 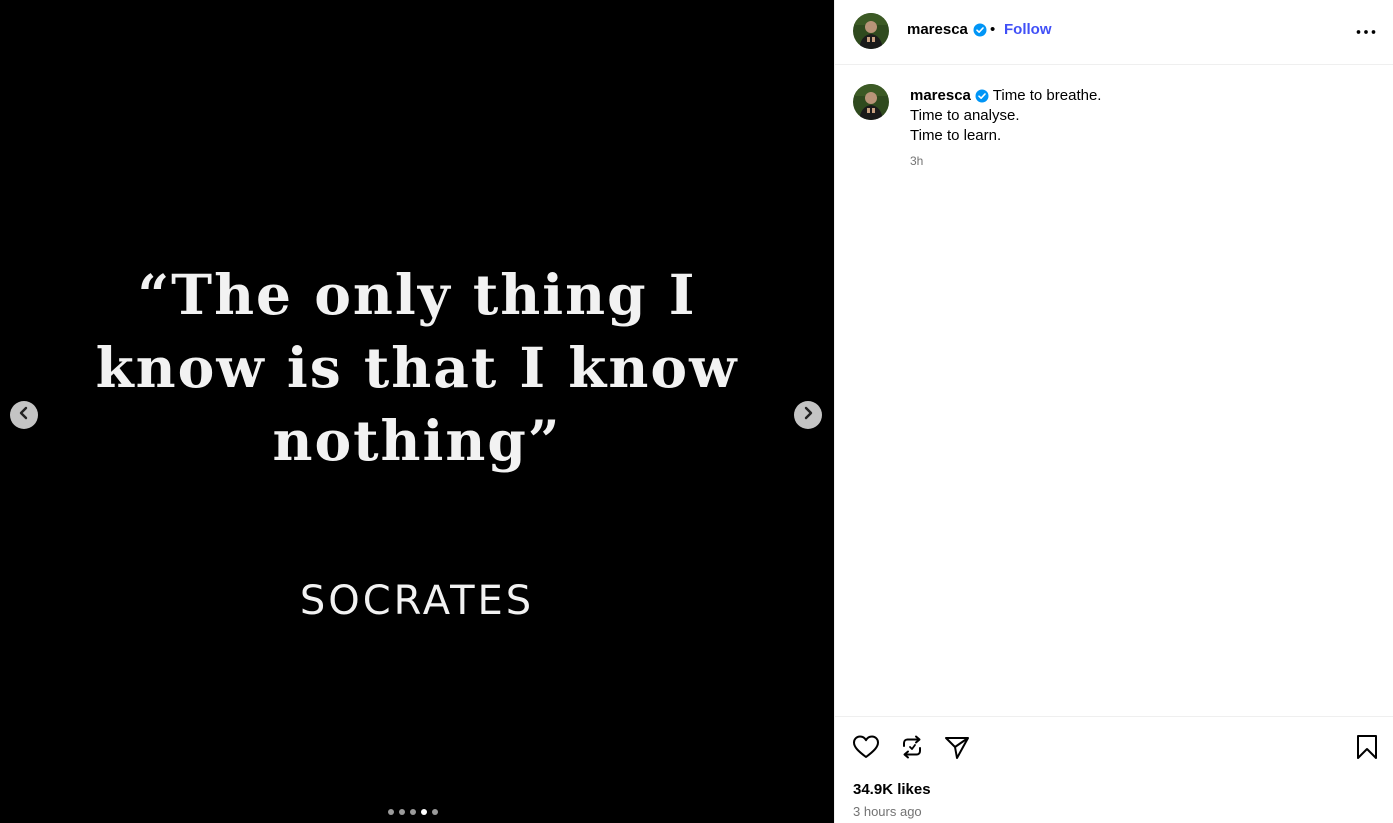 What do you see at coordinates (417, 601) in the screenshot?
I see `quote-author: SOCRATES` at bounding box center [417, 601].